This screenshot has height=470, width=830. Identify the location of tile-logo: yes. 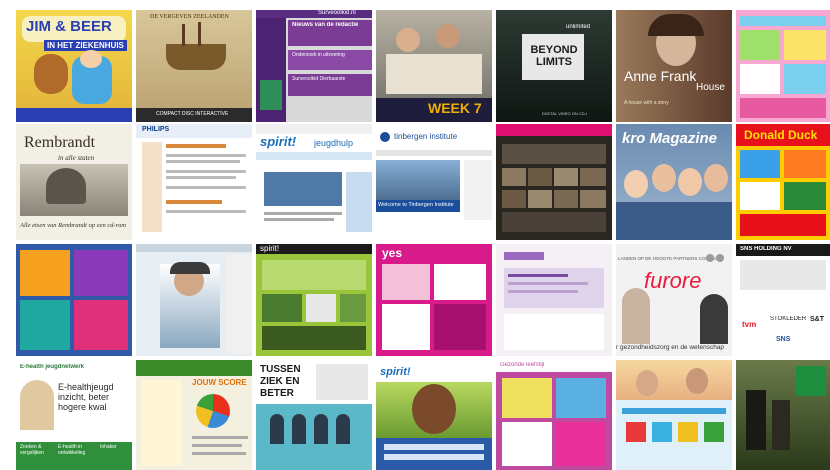
(392, 253).